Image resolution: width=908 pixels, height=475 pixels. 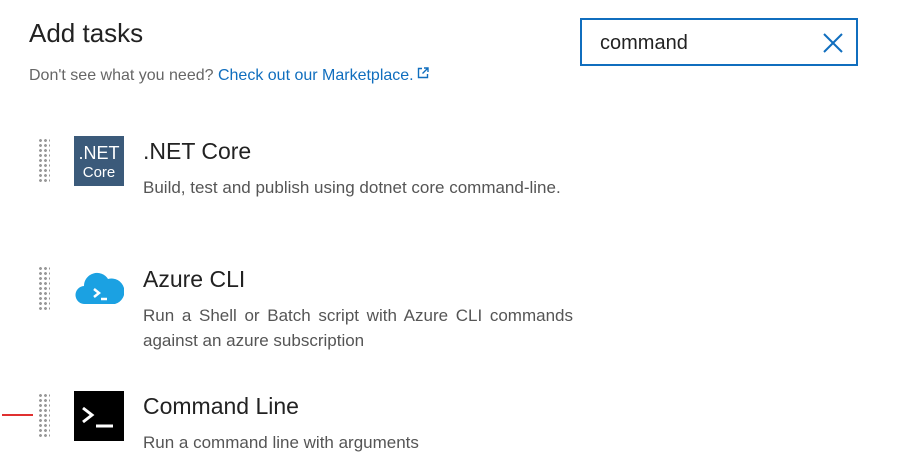 I want to click on marketplace-link: Check out our Marketplace., so click(x=323, y=75).